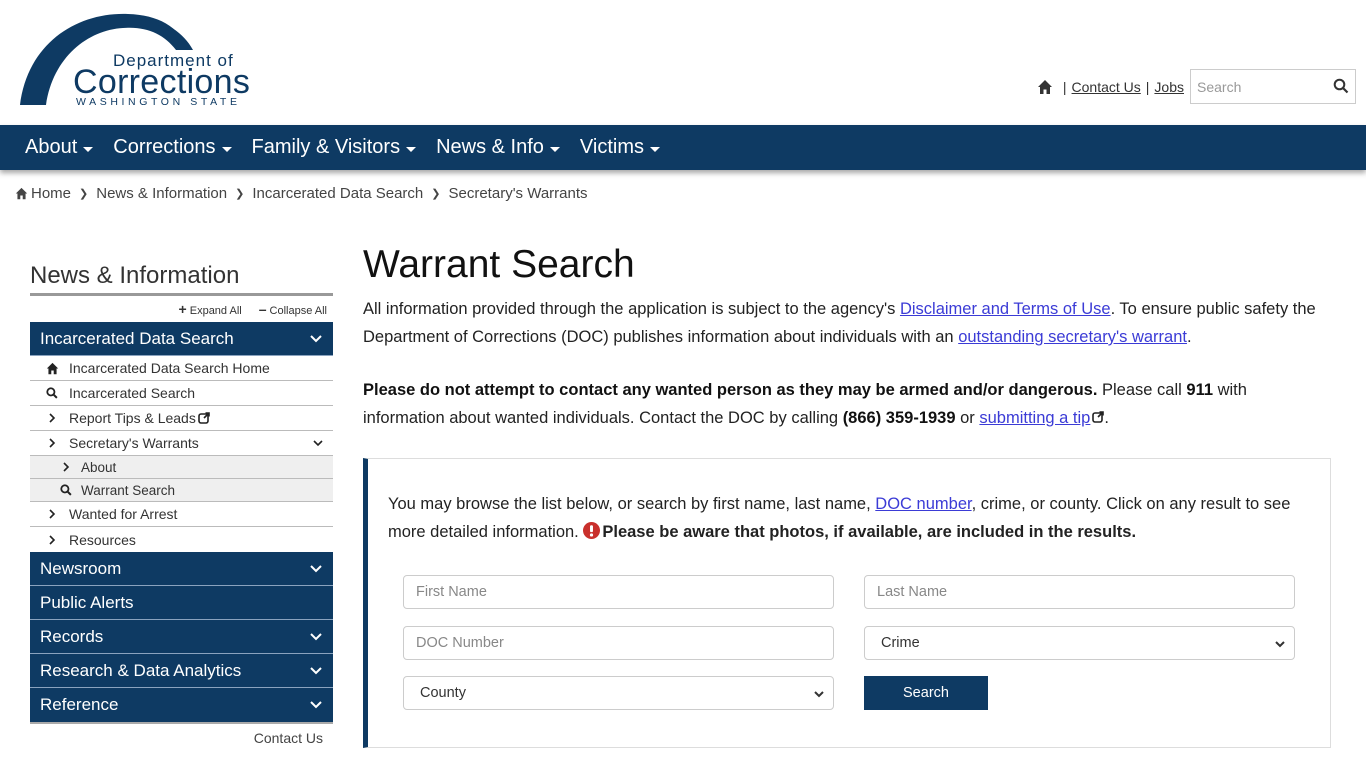 The image size is (1366, 768). What do you see at coordinates (326, 147) in the screenshot?
I see `nav-family-visitors-label: Family & Visitors` at bounding box center [326, 147].